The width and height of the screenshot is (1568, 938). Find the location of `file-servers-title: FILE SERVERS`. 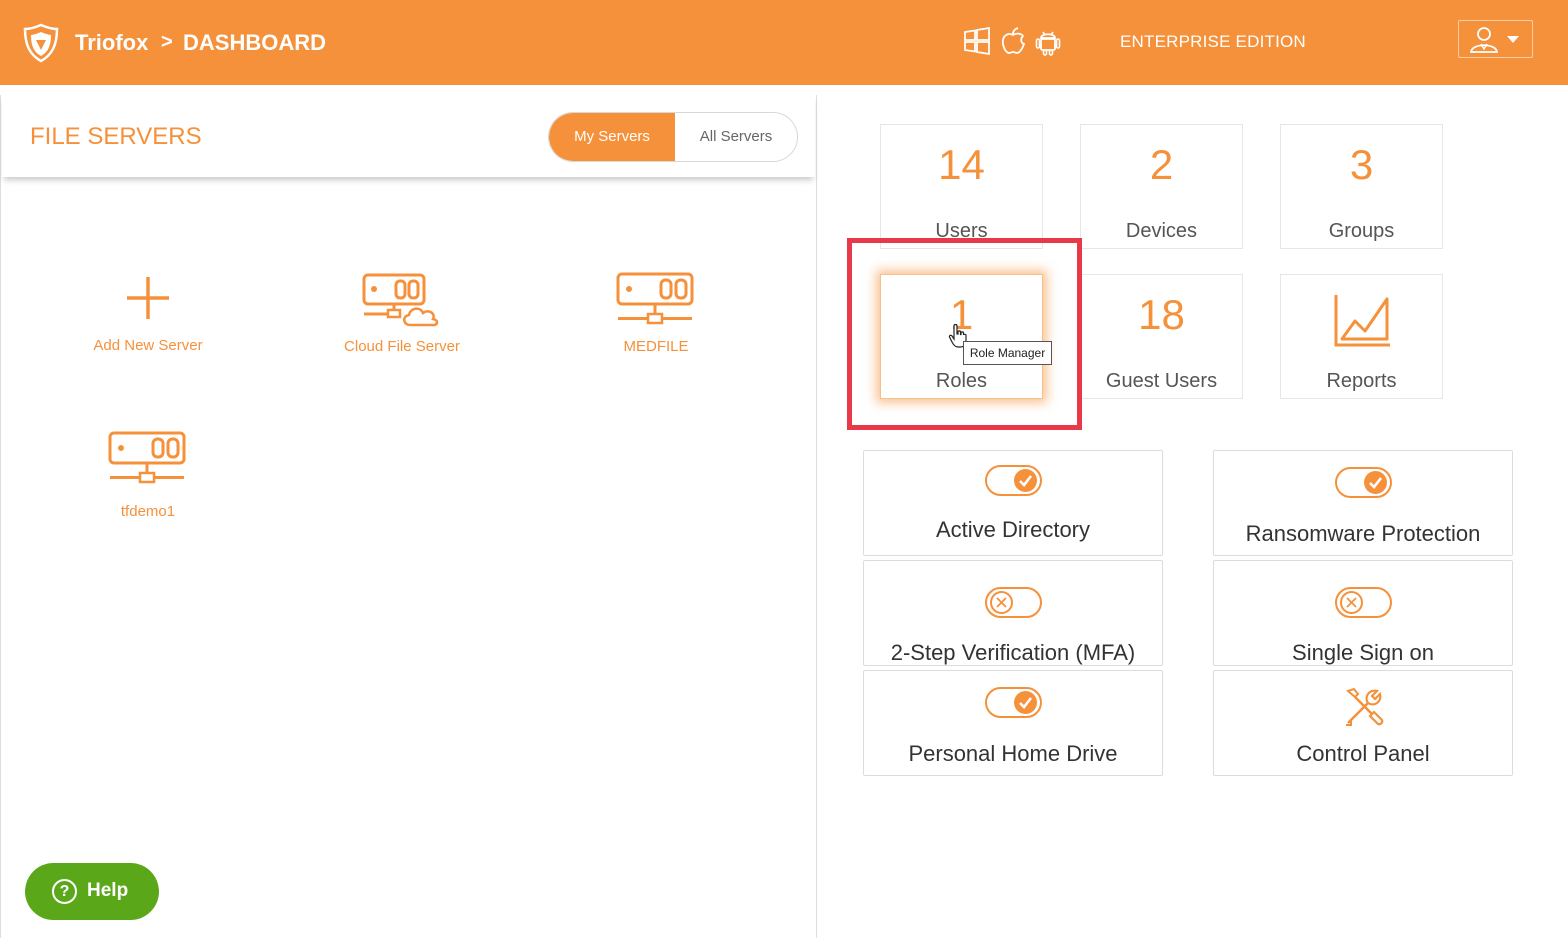

file-servers-title: FILE SERVERS is located at coordinates (116, 136).